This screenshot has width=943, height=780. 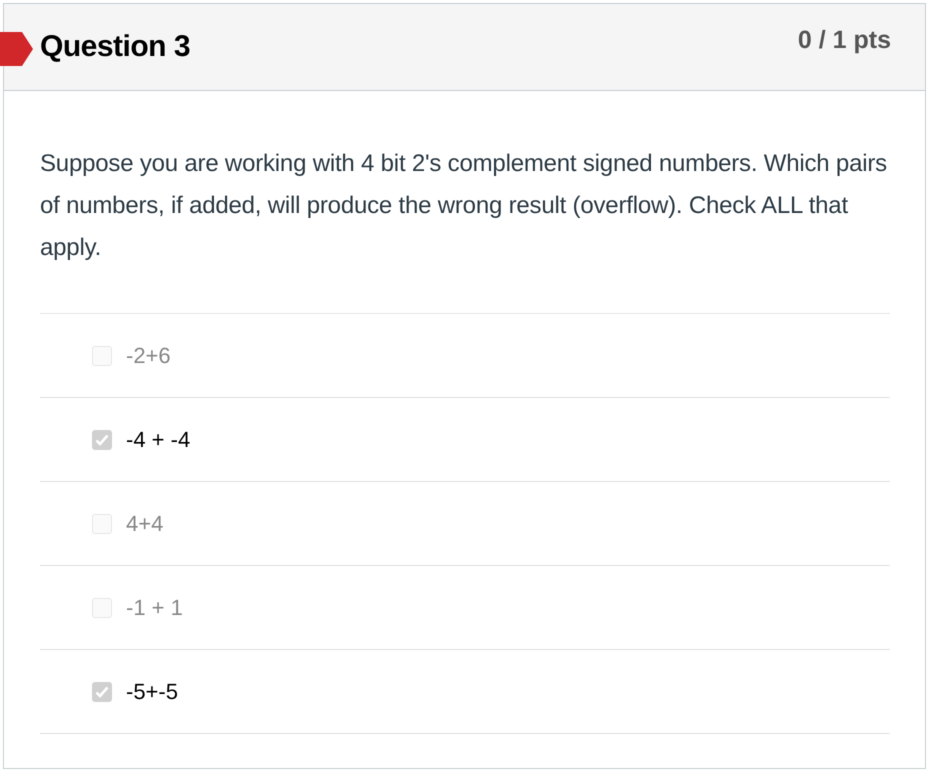 I want to click on answer-label: -1 + 1, so click(x=154, y=607).